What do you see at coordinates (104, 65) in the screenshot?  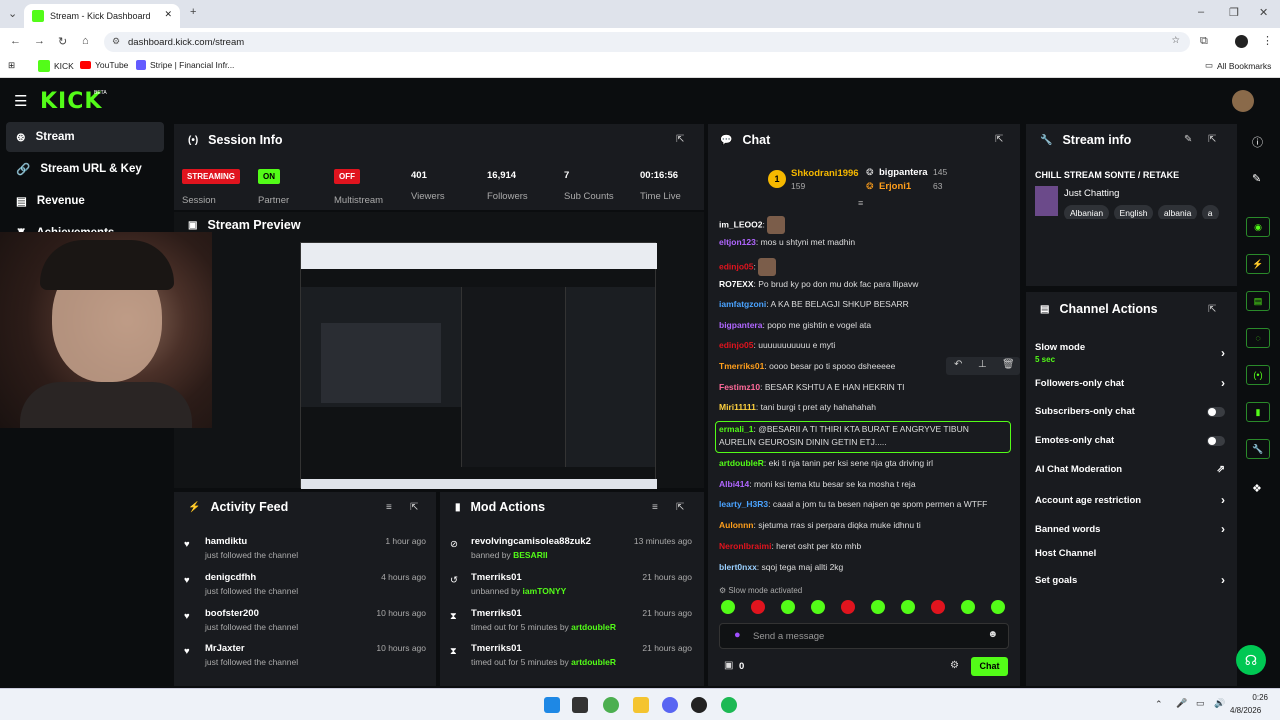 I see `bookmark-youtube: YouTube` at bounding box center [104, 65].